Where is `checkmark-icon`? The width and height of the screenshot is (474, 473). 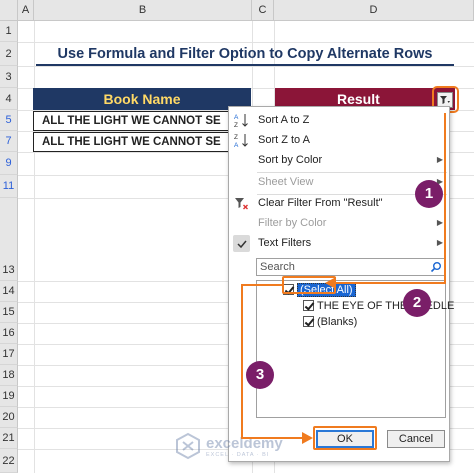 checkmark-icon is located at coordinates (241, 243).